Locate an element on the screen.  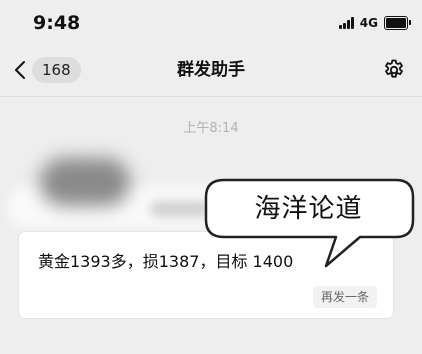
message-text: 黄金1393多，损1387，目标 1400 is located at coordinates (166, 261).